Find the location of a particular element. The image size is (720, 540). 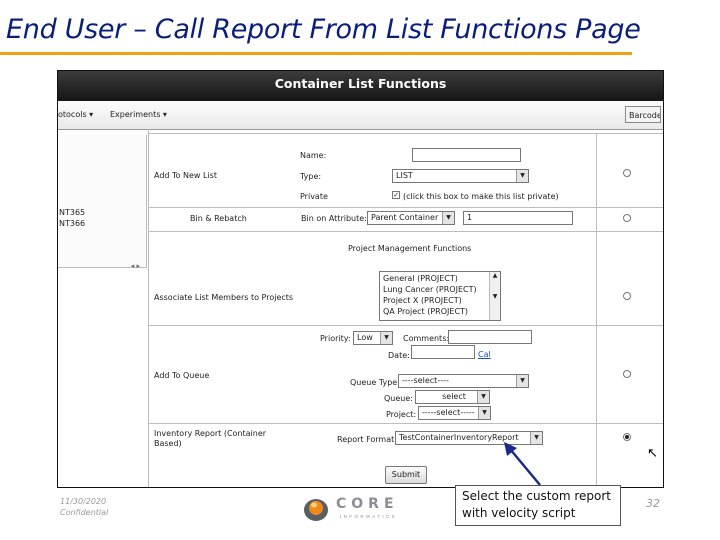

section-header: Project Management Functions is located at coordinates (410, 248).